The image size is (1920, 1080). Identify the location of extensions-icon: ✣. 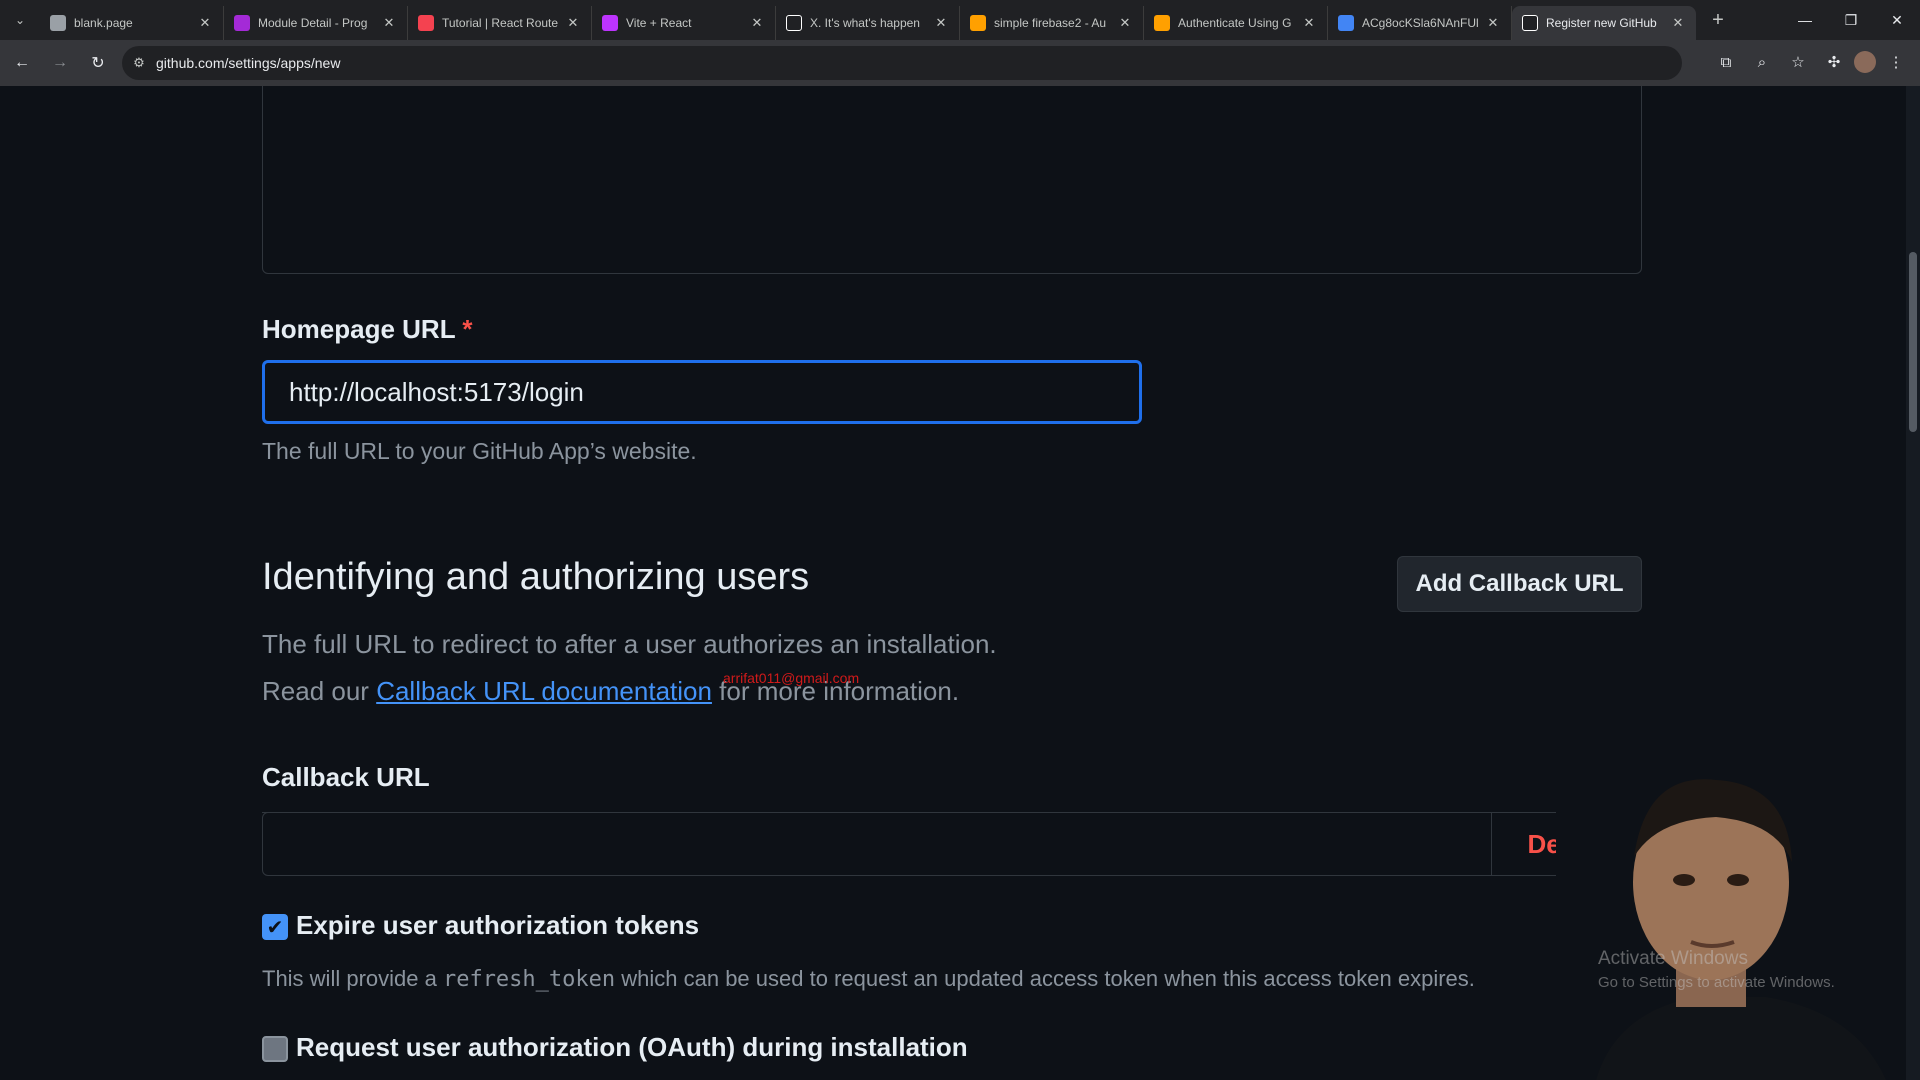
(1834, 62).